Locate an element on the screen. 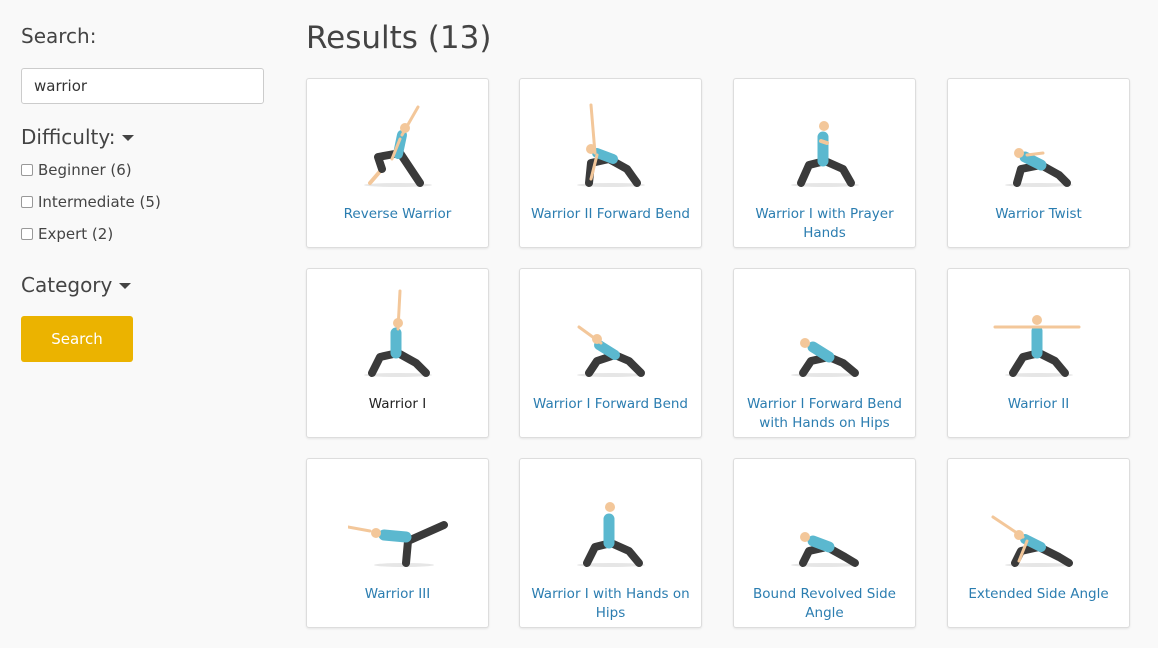  warrior-iii-pose-icon is located at coordinates (398, 544).